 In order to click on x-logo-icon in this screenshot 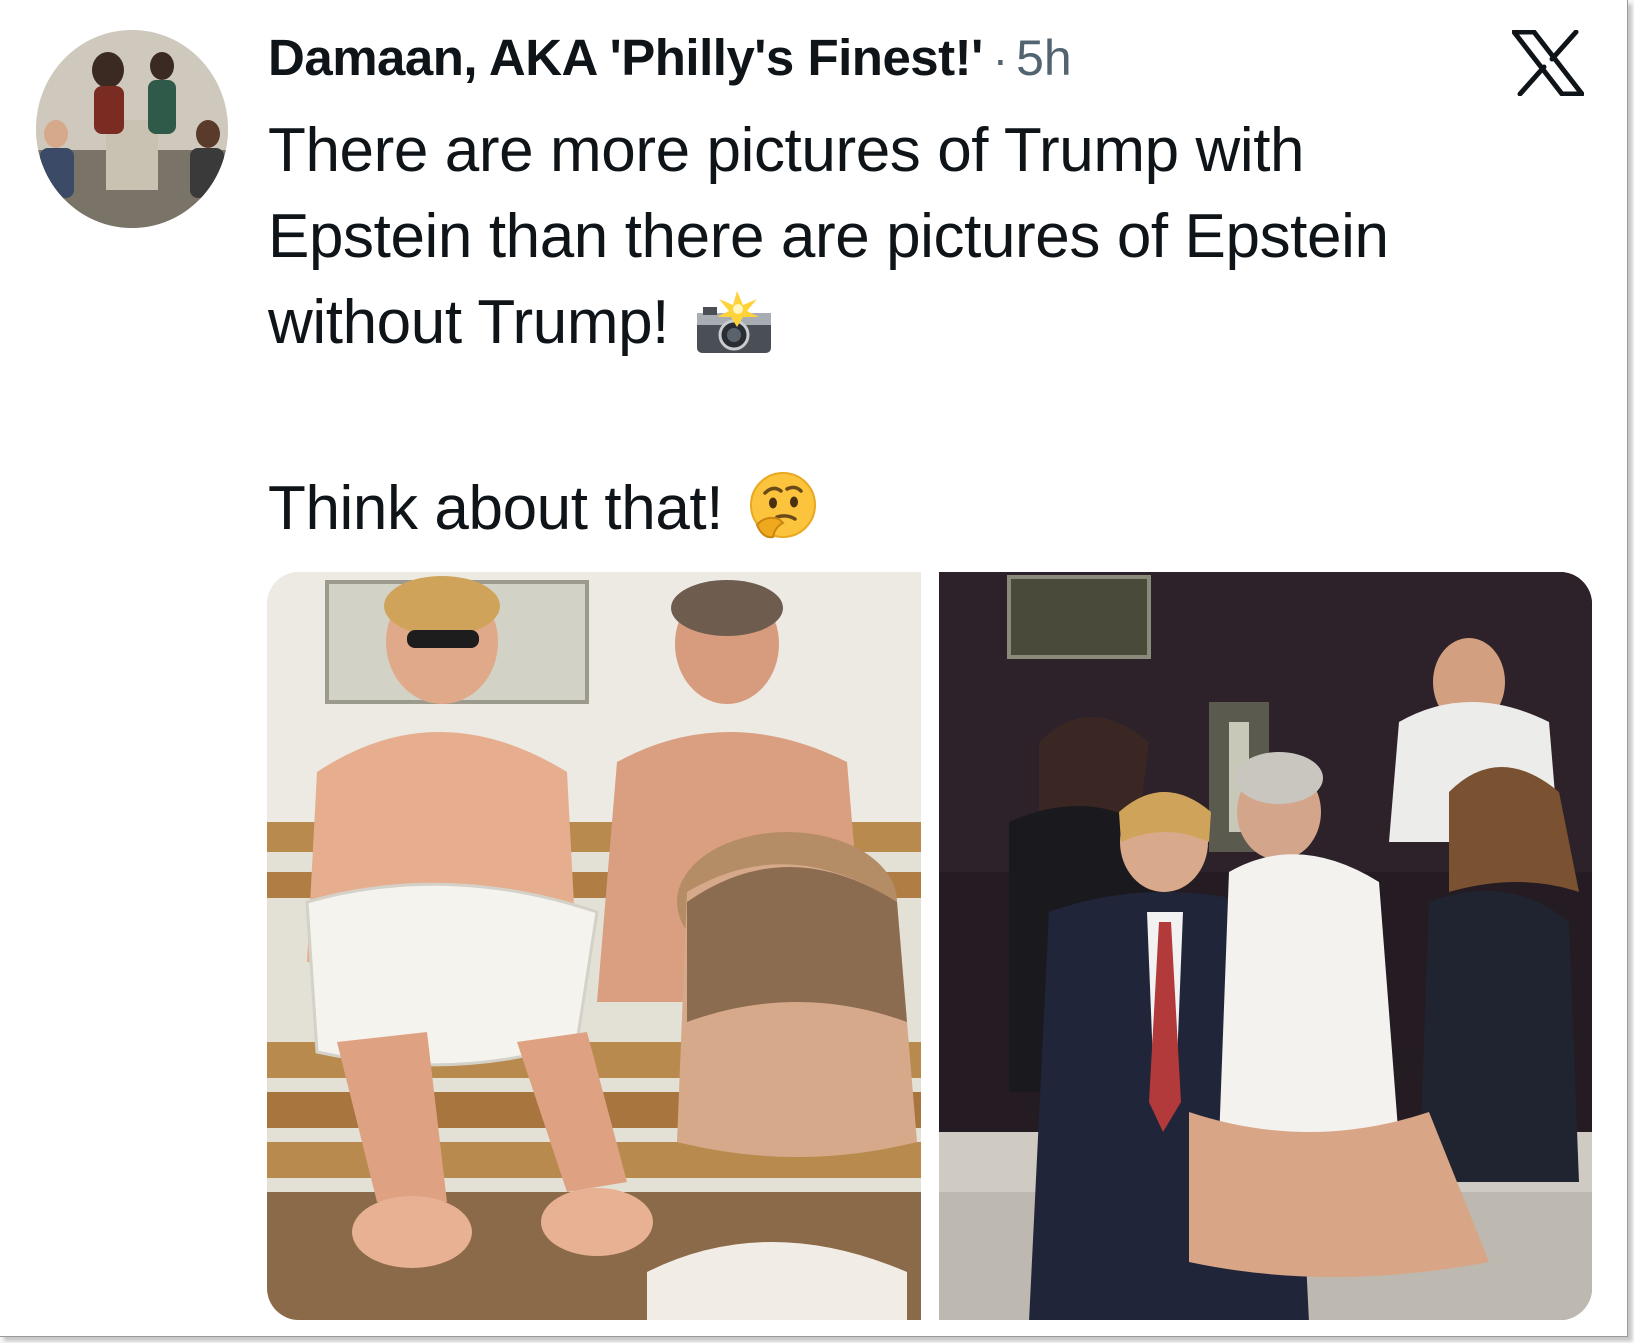, I will do `click(1548, 63)`.